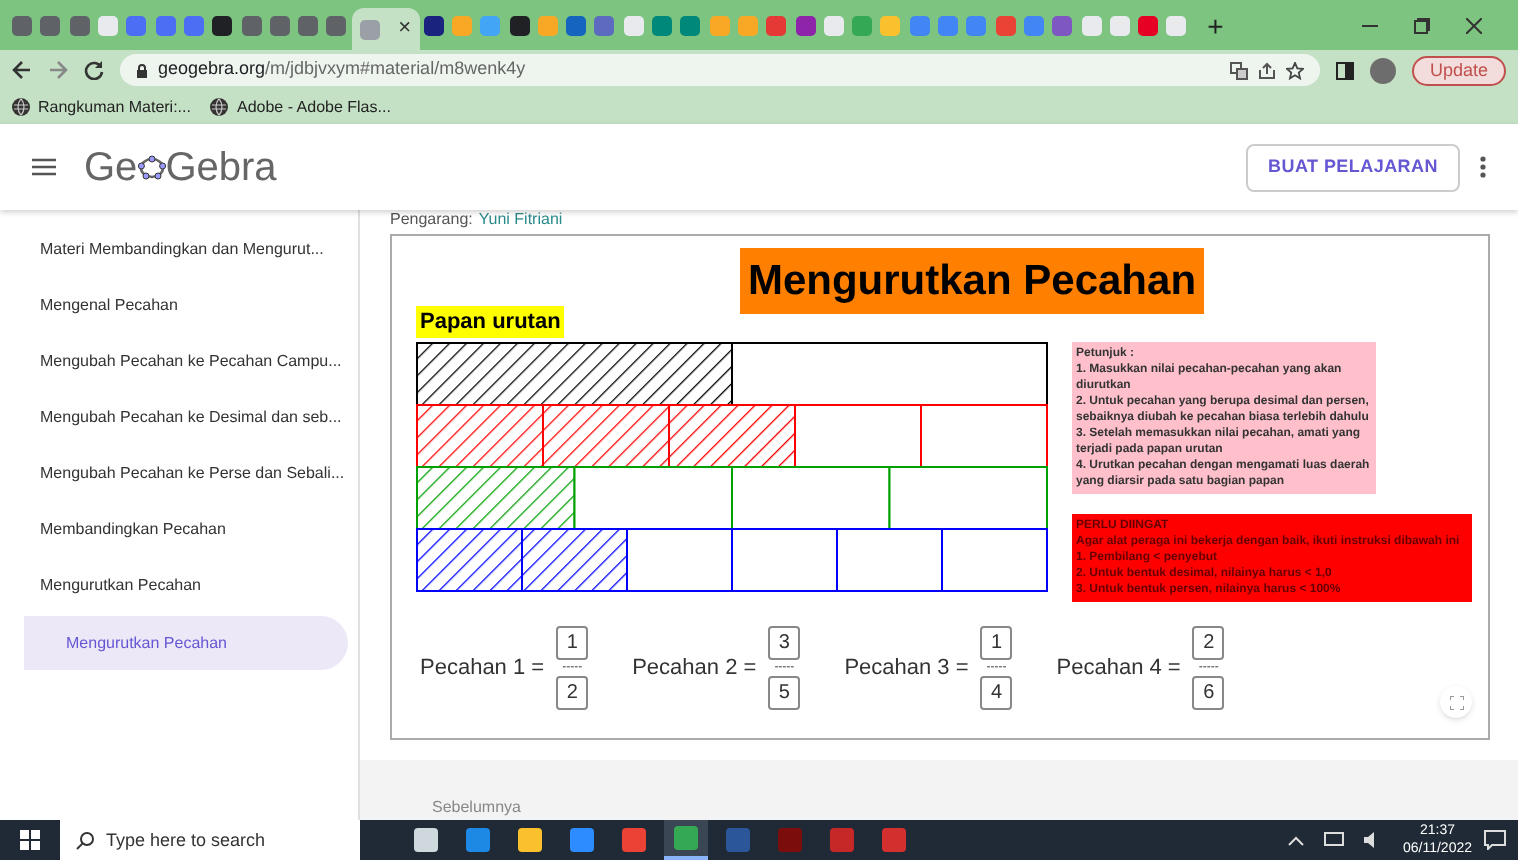 The width and height of the screenshot is (1518, 860). I want to click on search-field: Type here to search, so click(233, 840).